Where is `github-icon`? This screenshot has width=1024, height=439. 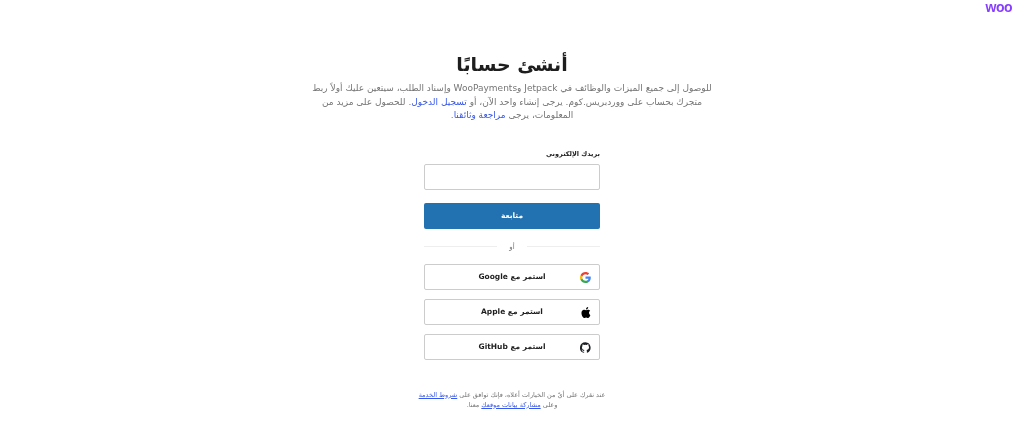
github-icon is located at coordinates (585, 347).